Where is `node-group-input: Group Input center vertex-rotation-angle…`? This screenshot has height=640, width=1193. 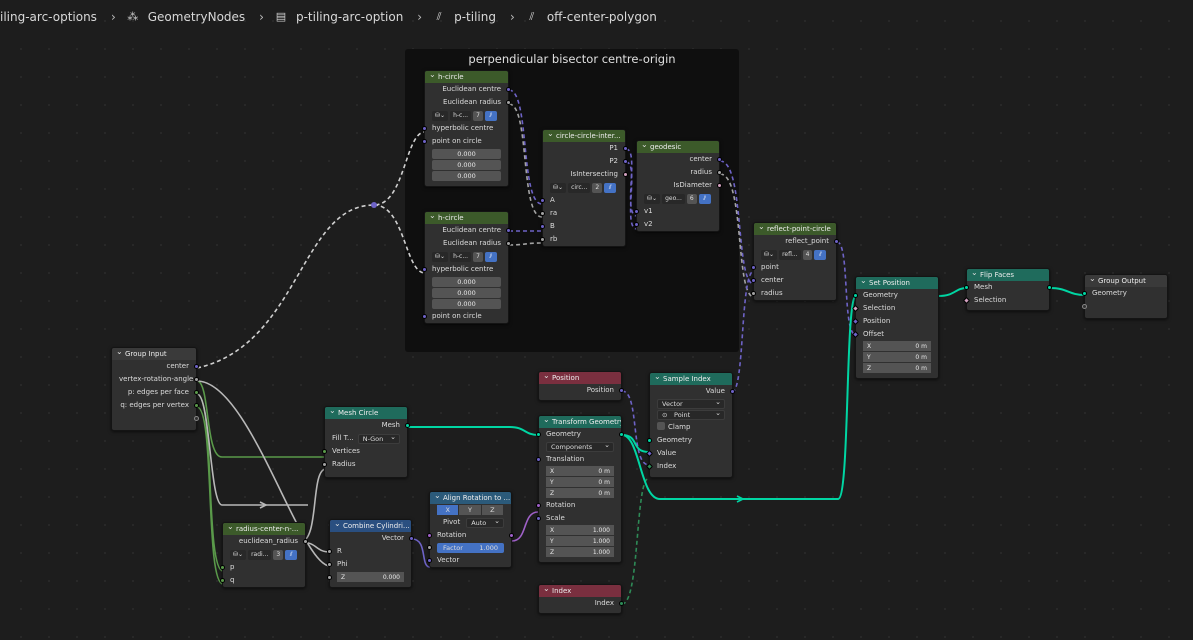 node-group-input: Group Input center vertex-rotation-angle… is located at coordinates (155, 389).